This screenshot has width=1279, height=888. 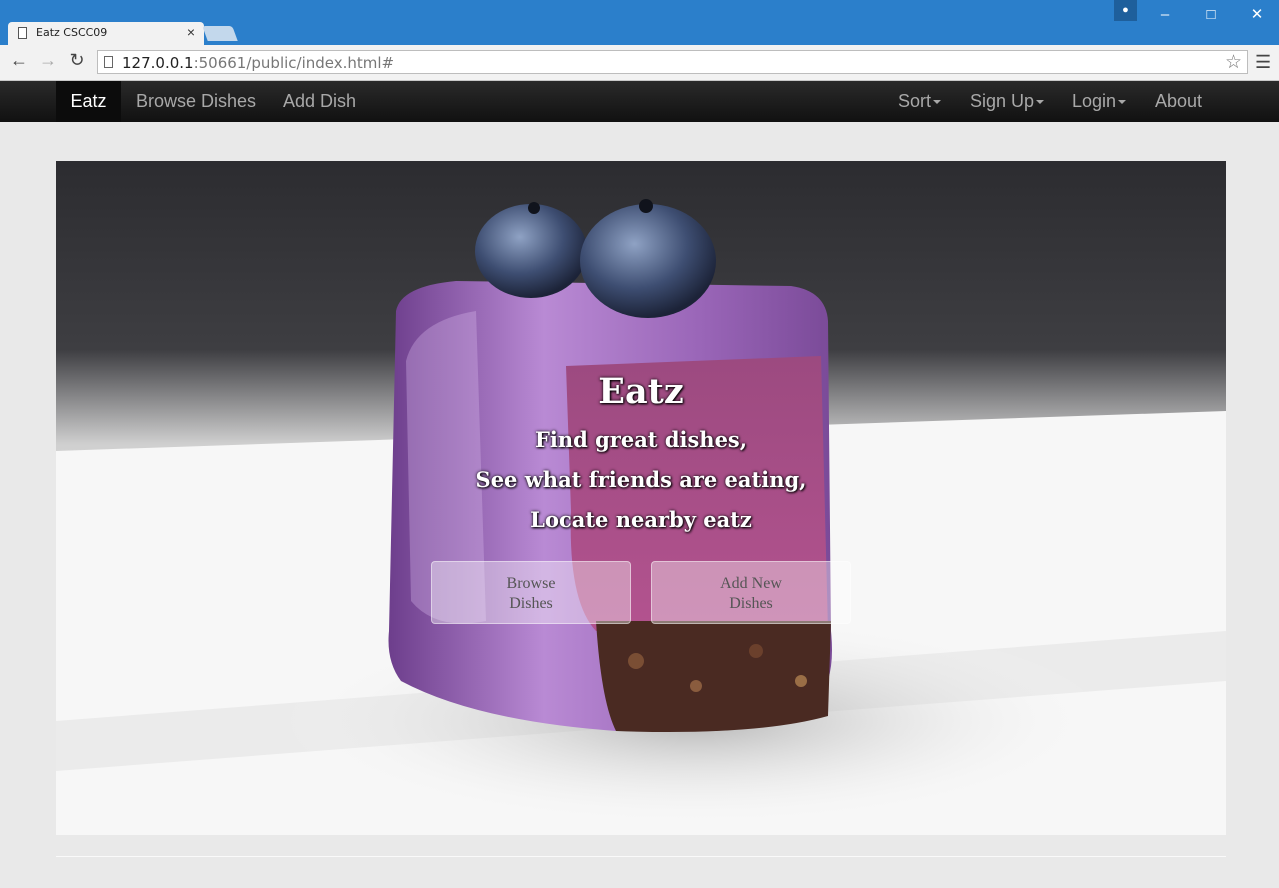 I want to click on reload-icon: ↻, so click(x=77, y=60).